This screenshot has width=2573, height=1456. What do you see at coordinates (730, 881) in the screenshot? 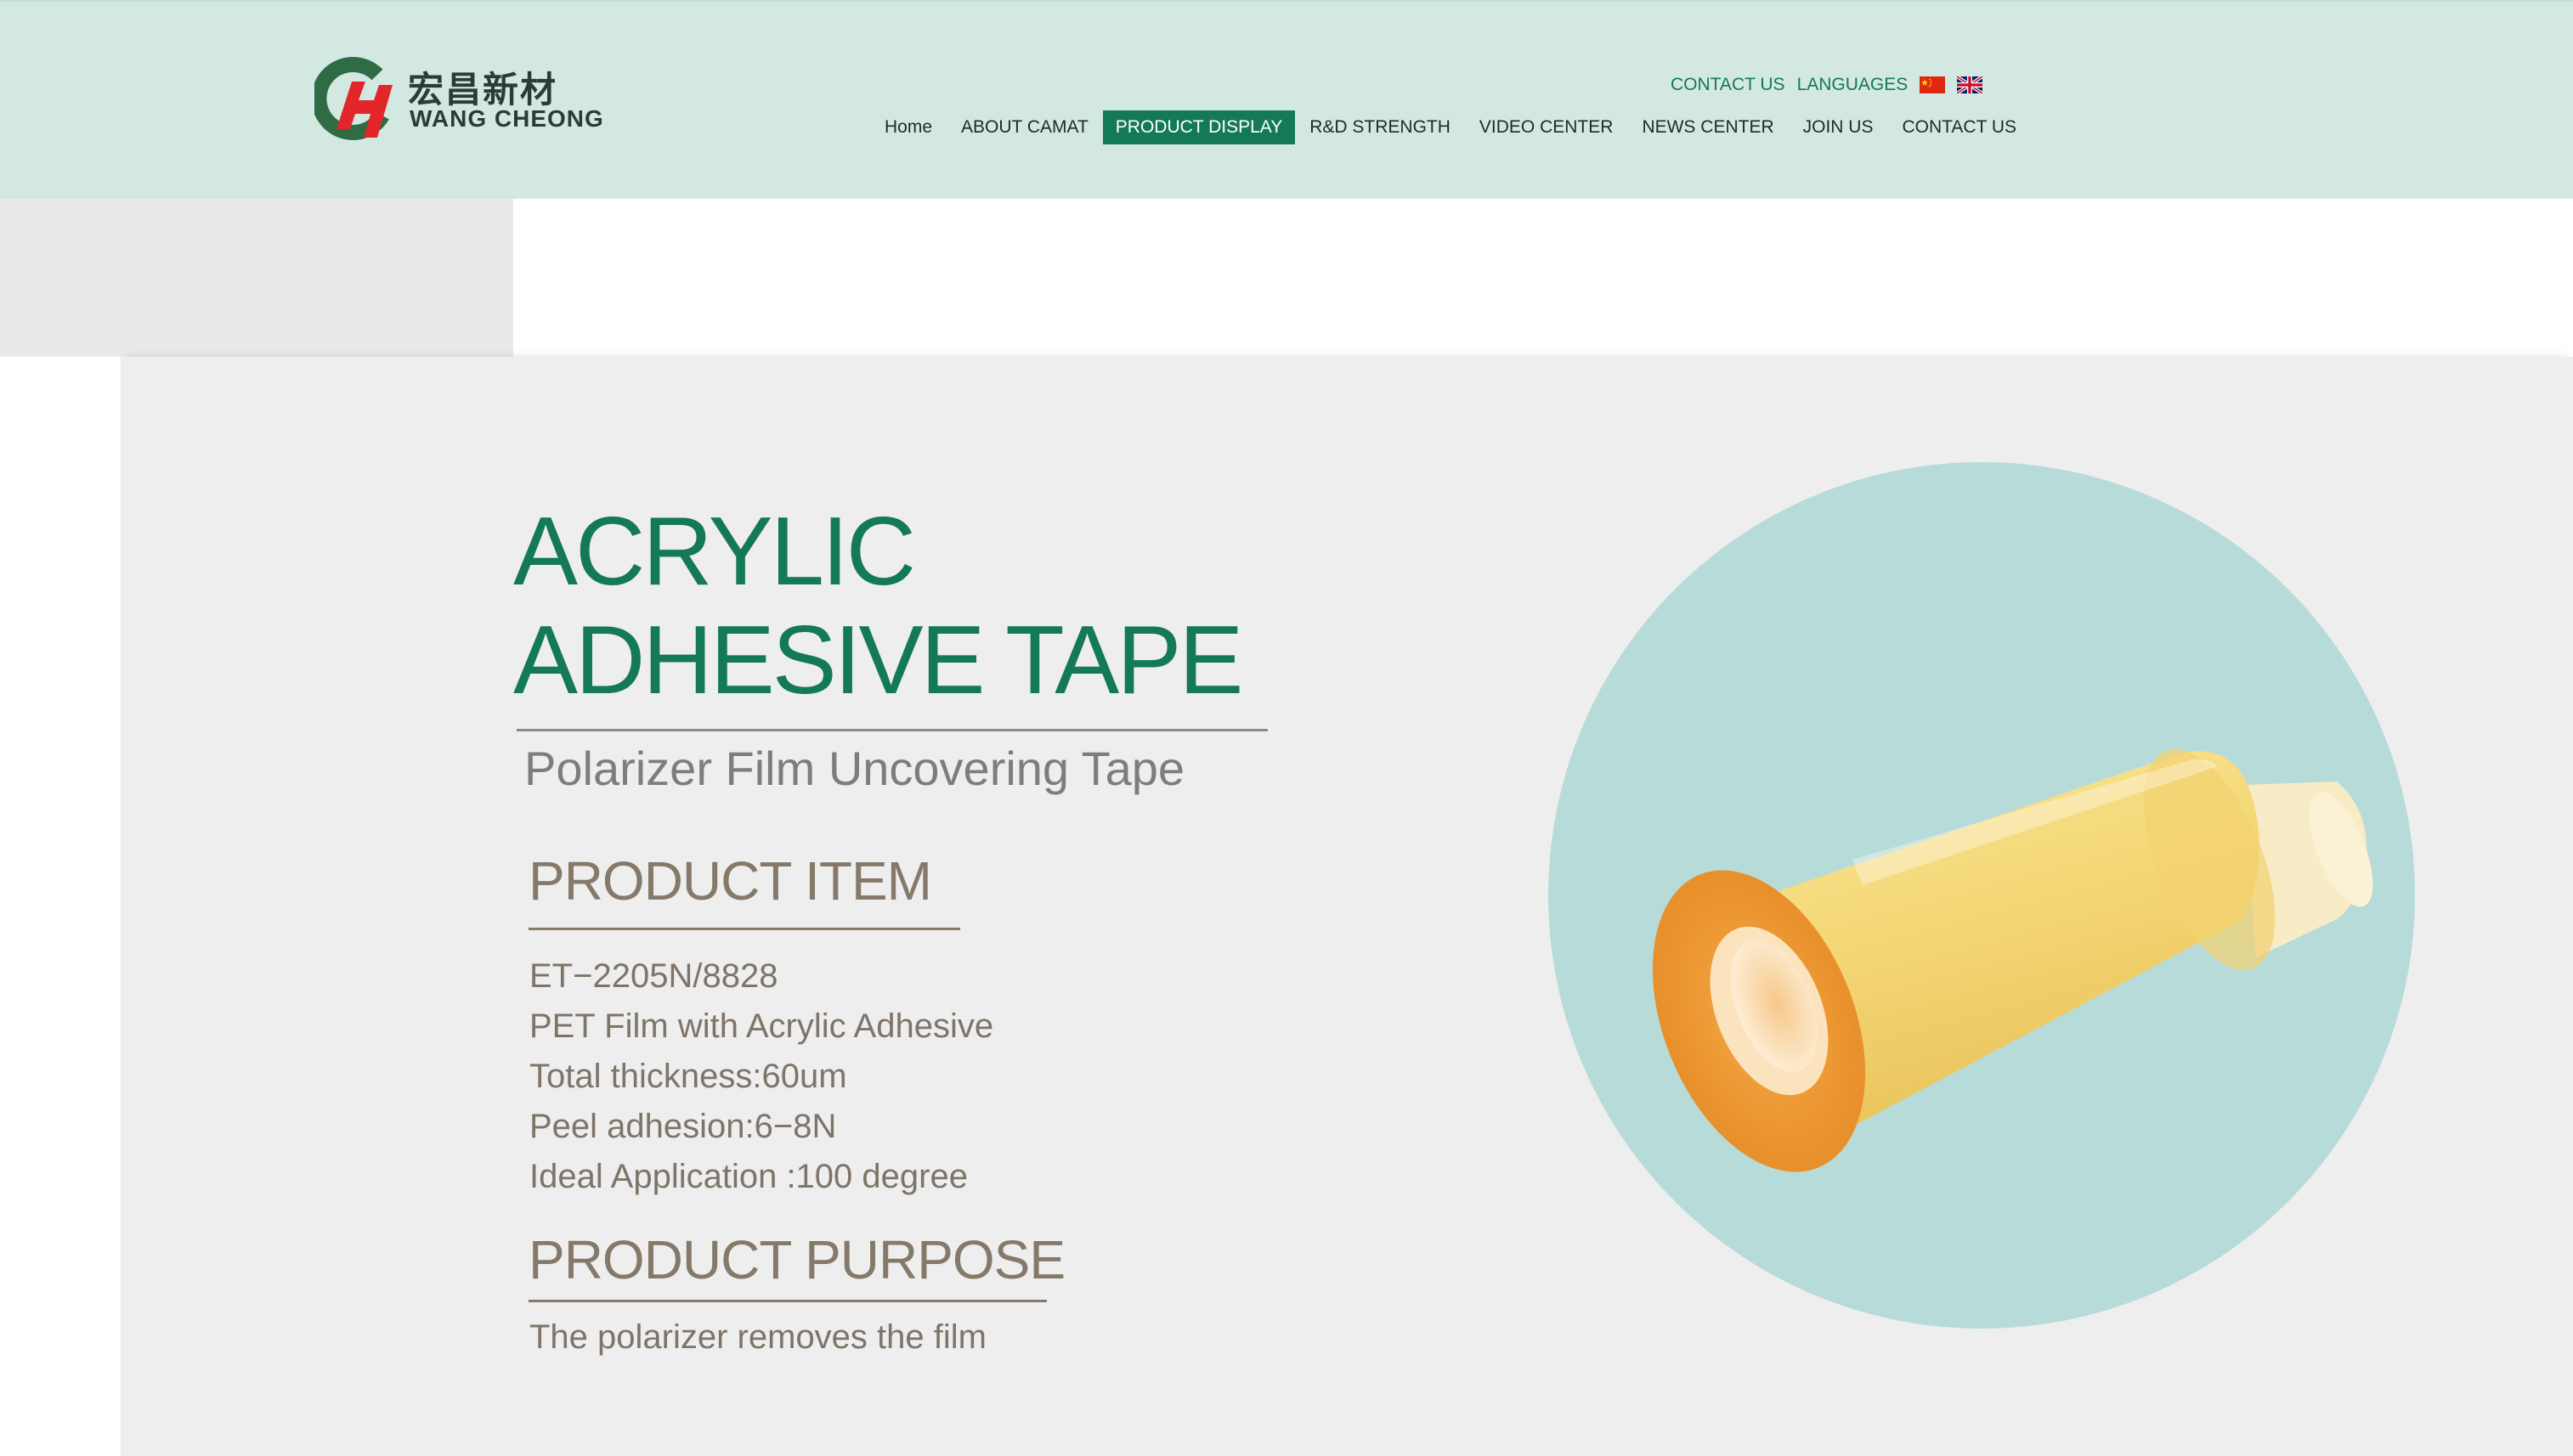
I see `product-item-heading: PRODUCT ITEM` at bounding box center [730, 881].